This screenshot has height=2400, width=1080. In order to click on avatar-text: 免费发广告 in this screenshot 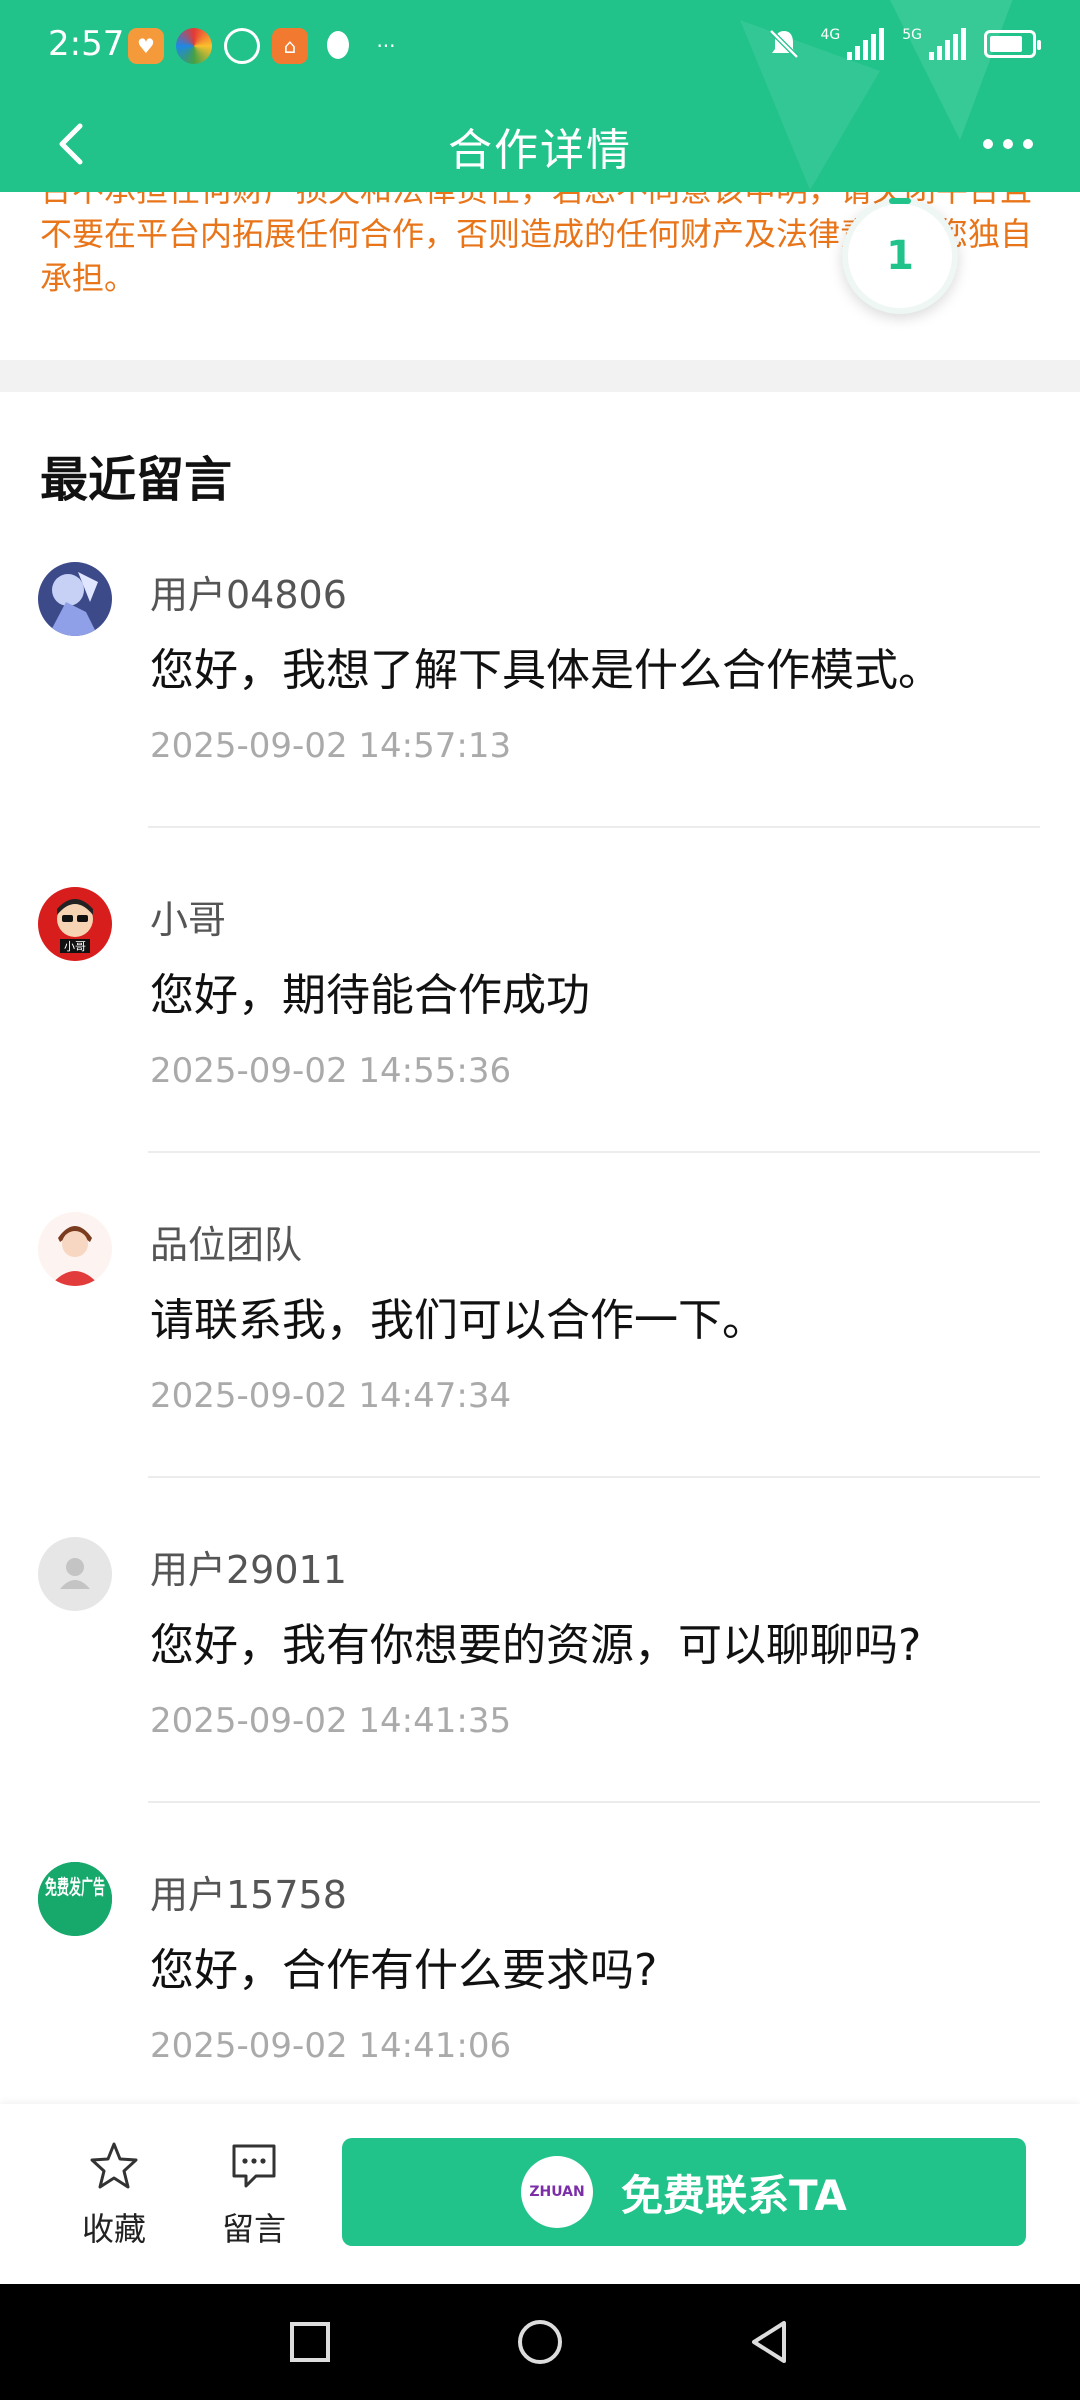, I will do `click(75, 1887)`.